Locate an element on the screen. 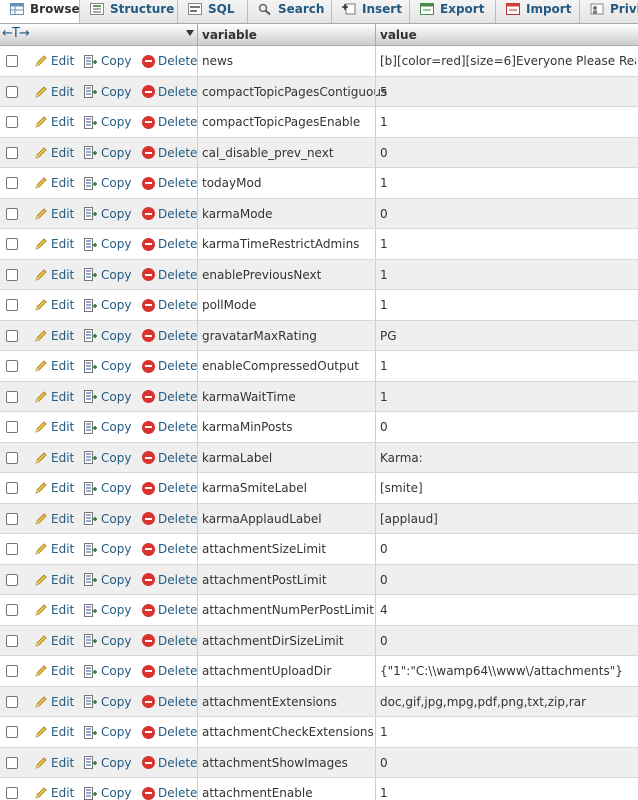 The image size is (638, 800). cell-variable: attachmentShowImages is located at coordinates (275, 763).